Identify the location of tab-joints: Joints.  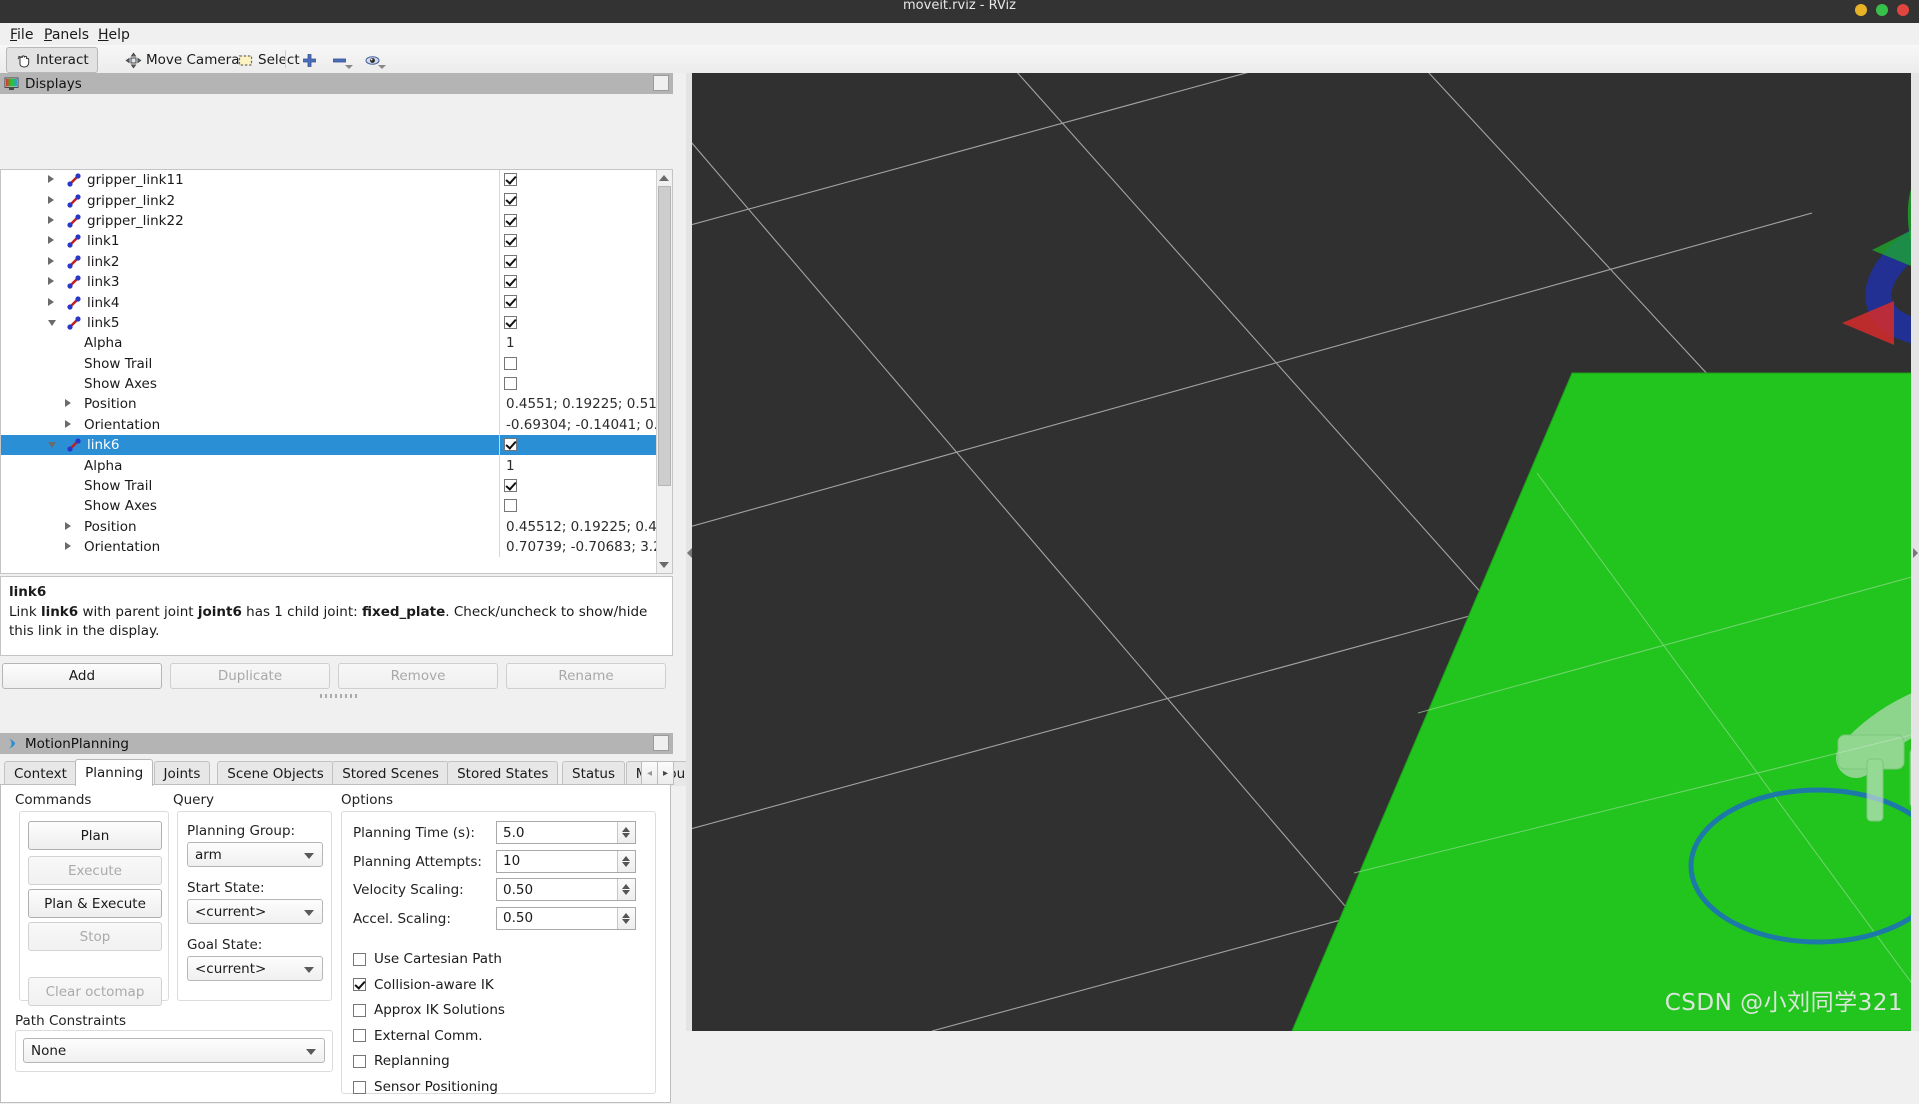
(182, 773).